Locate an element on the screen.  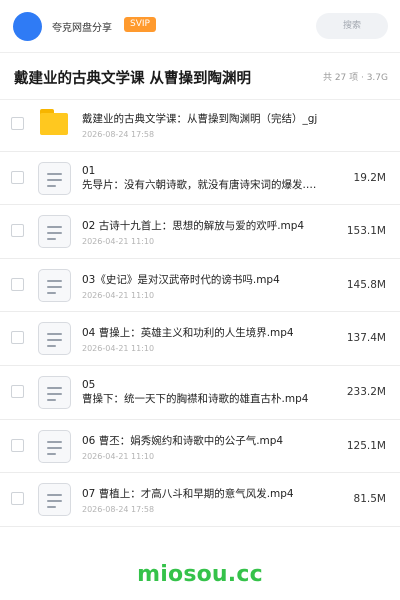
app-name: 夸克网盘分享 is located at coordinates (82, 28).